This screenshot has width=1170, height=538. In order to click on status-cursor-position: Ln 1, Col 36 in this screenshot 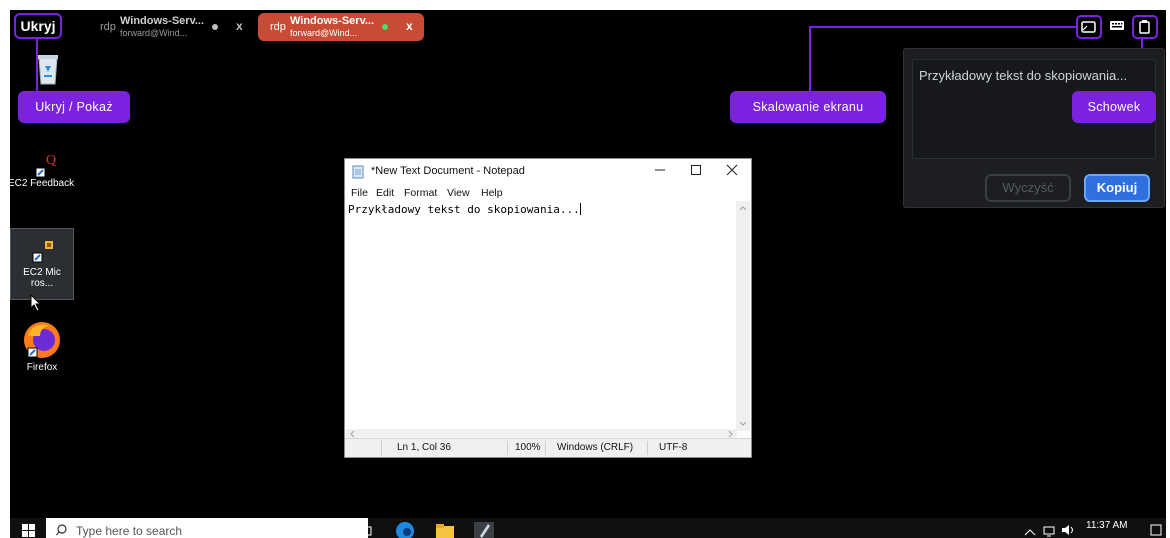, I will do `click(424, 447)`.